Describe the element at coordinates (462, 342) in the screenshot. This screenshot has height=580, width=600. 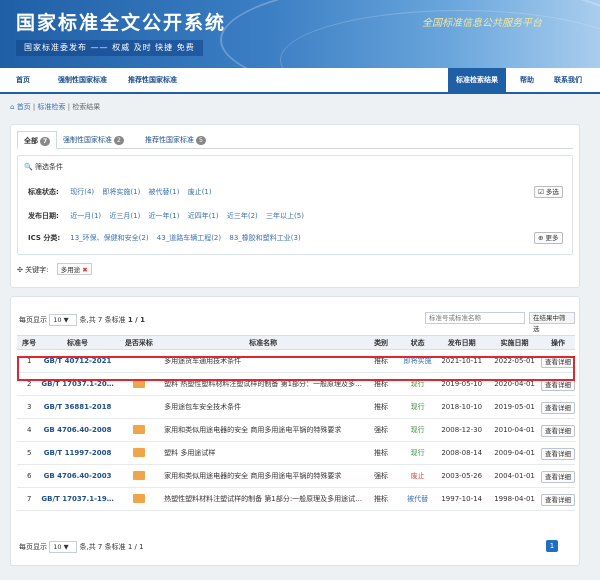
I see `column-header: 发布日期` at that location.